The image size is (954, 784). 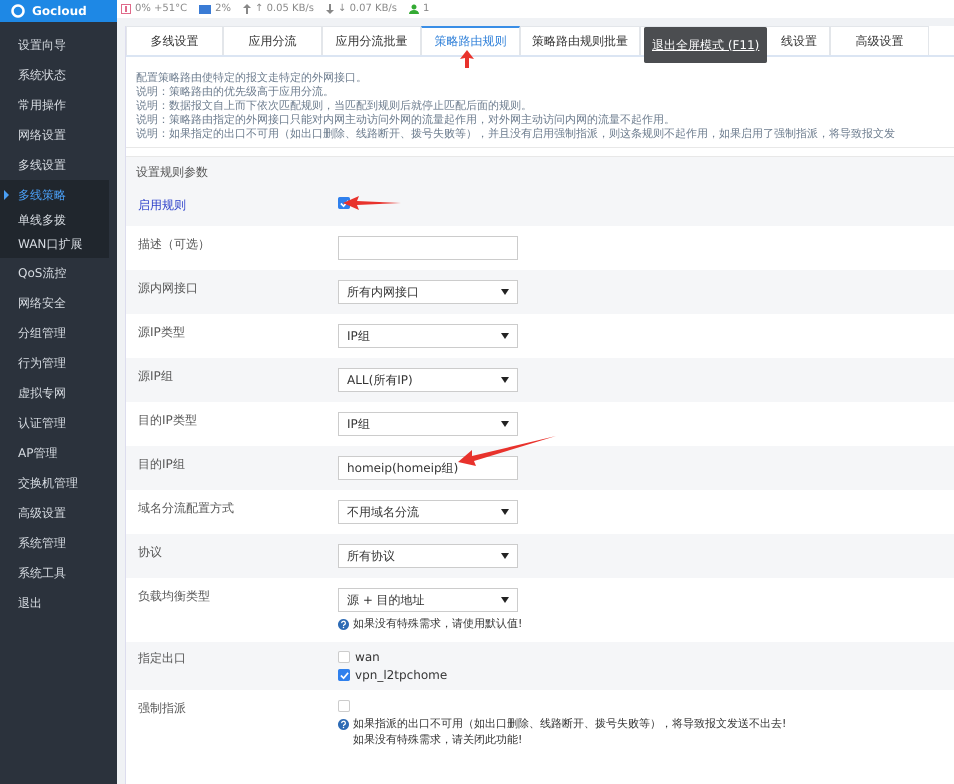 I want to click on dropdown: 所有内网接口, so click(x=428, y=292).